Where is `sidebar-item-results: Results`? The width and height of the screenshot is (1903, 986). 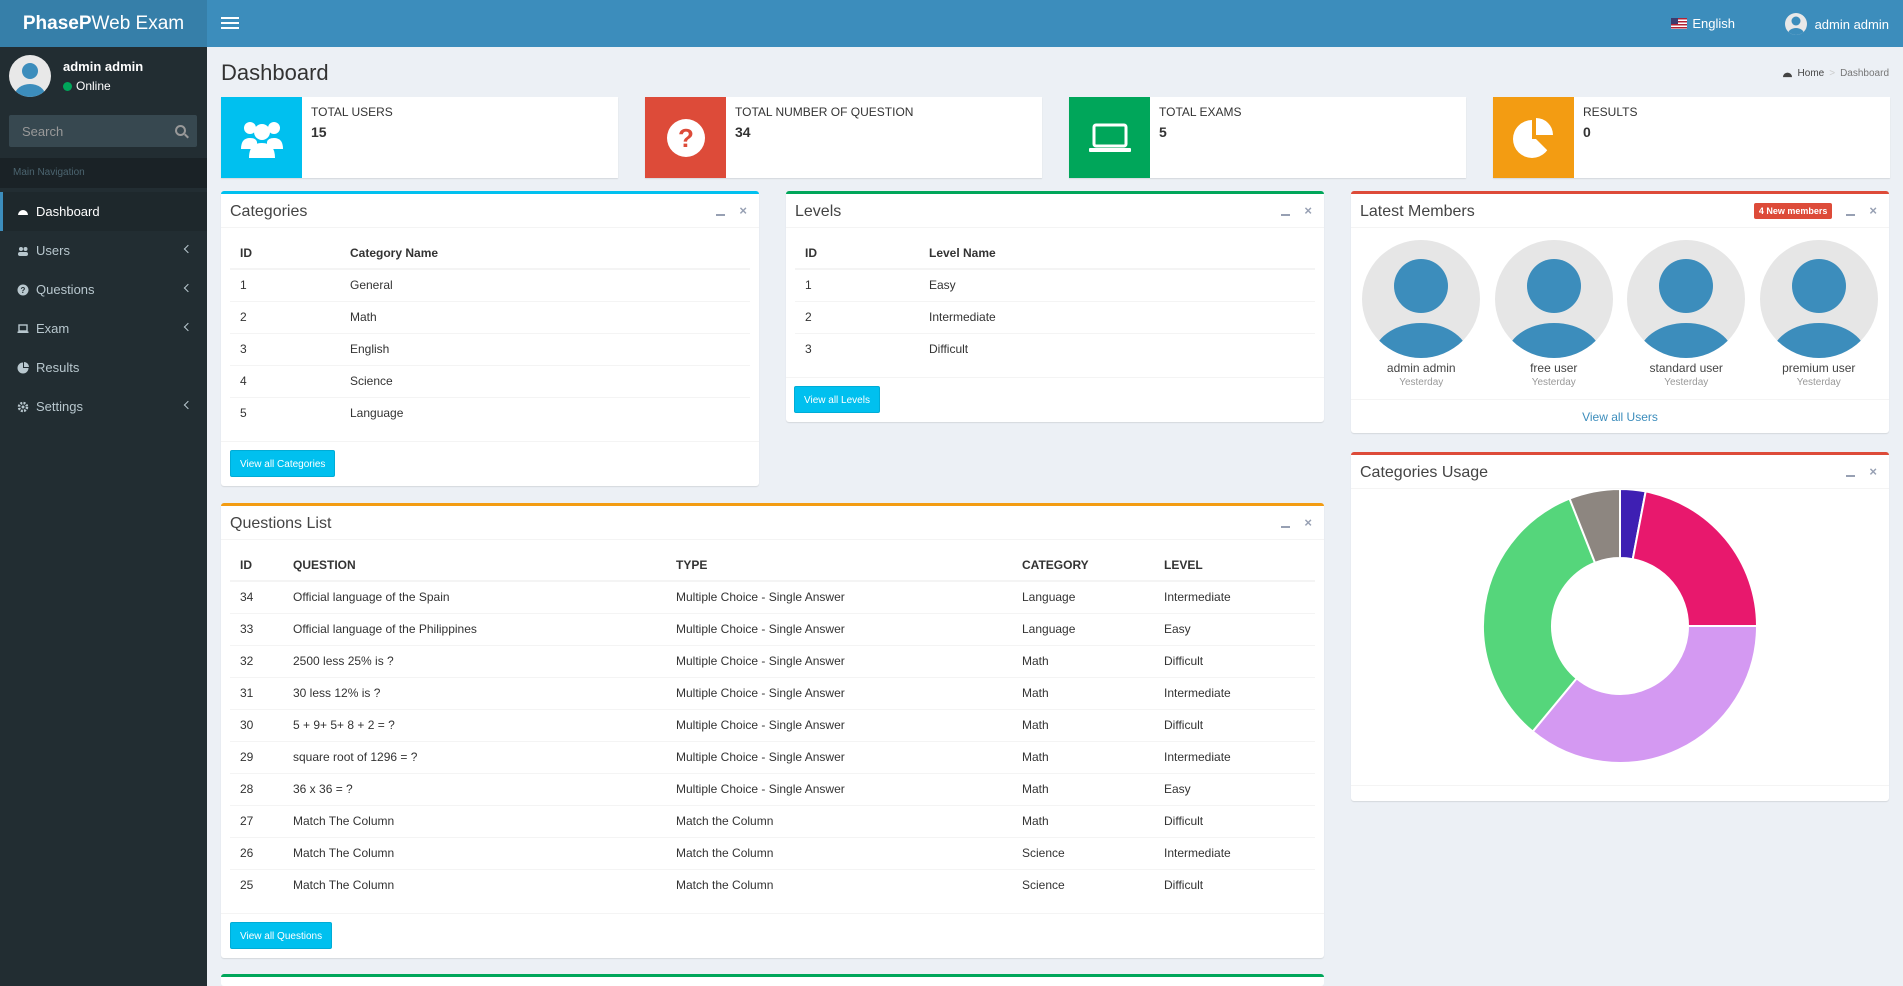
sidebar-item-results: Results is located at coordinates (103, 367).